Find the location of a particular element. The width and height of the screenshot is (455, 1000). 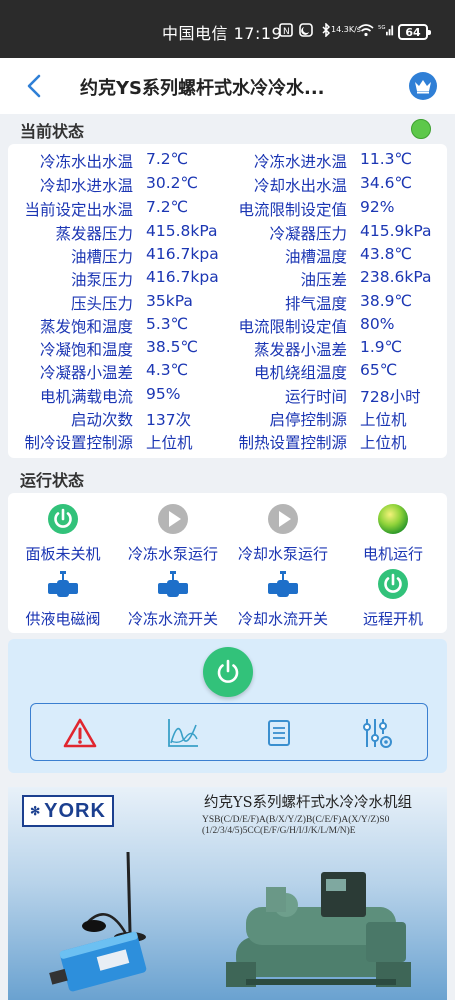

param-label: 油槽温度 is located at coordinates (315, 257).